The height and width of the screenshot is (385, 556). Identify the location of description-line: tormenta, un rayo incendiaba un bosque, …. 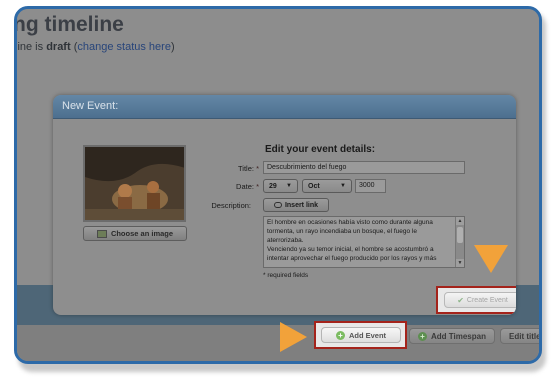
(342, 231).